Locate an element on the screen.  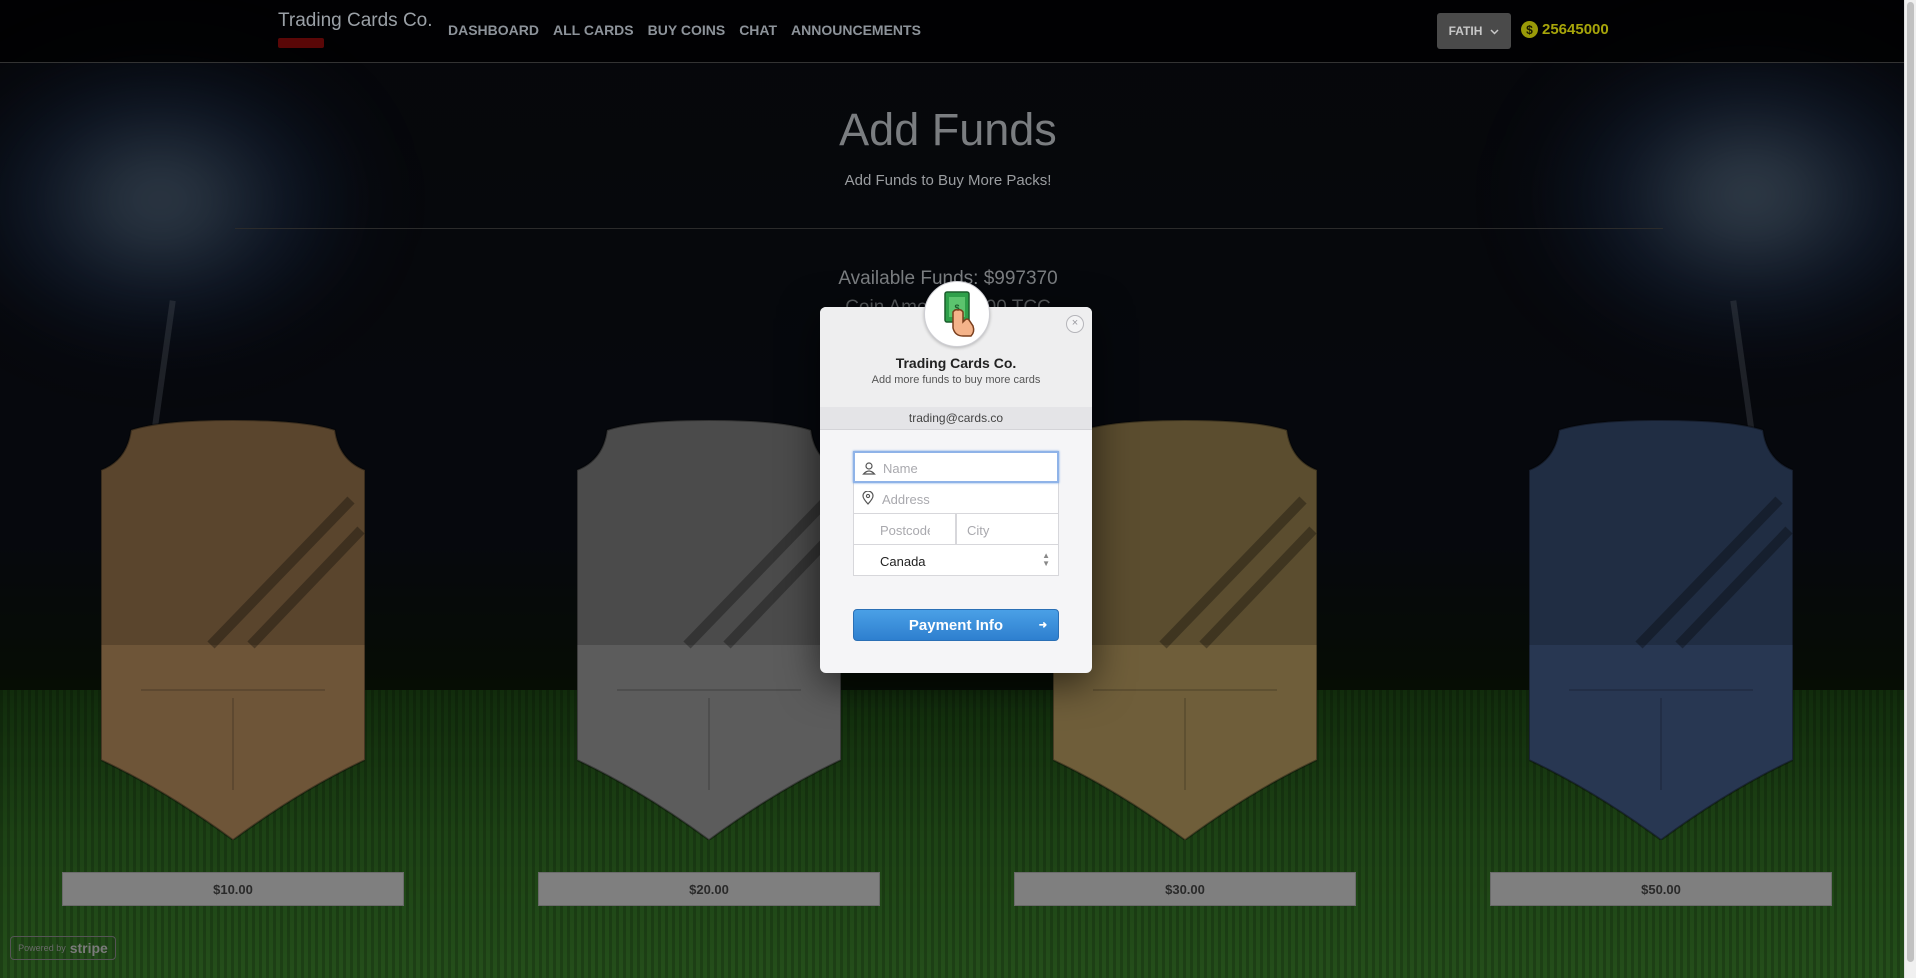
card-pack-bronze is located at coordinates (233, 630).